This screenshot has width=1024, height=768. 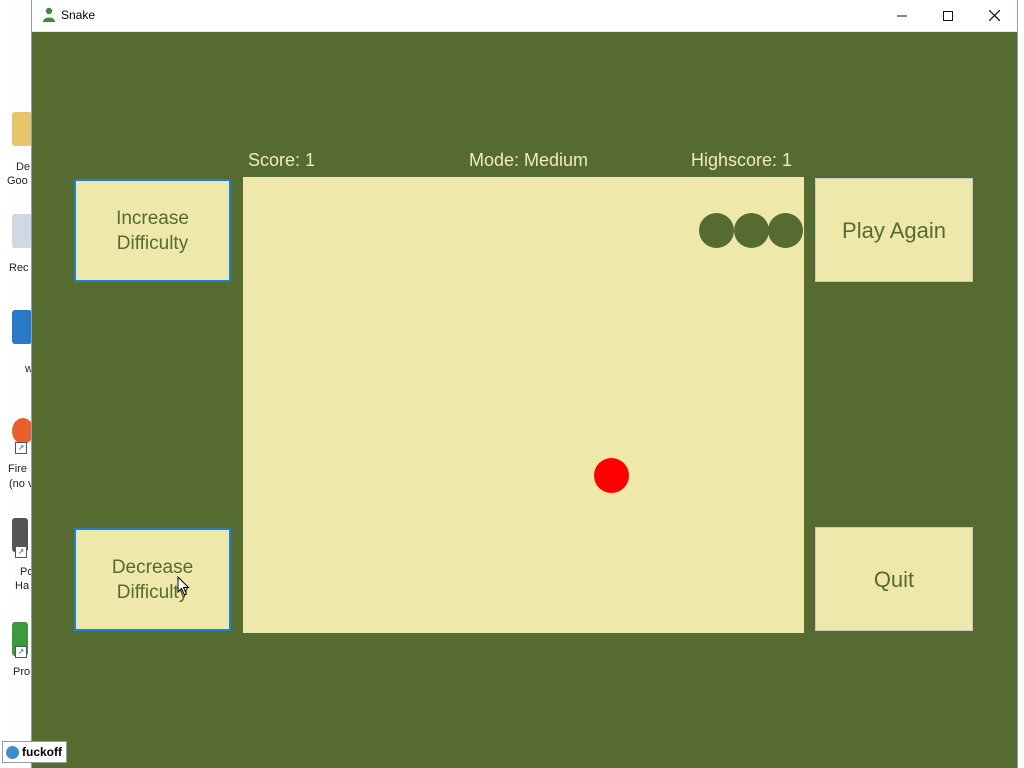 I want to click on increase-difficulty-button: Increase Difficulty, so click(x=152, y=230).